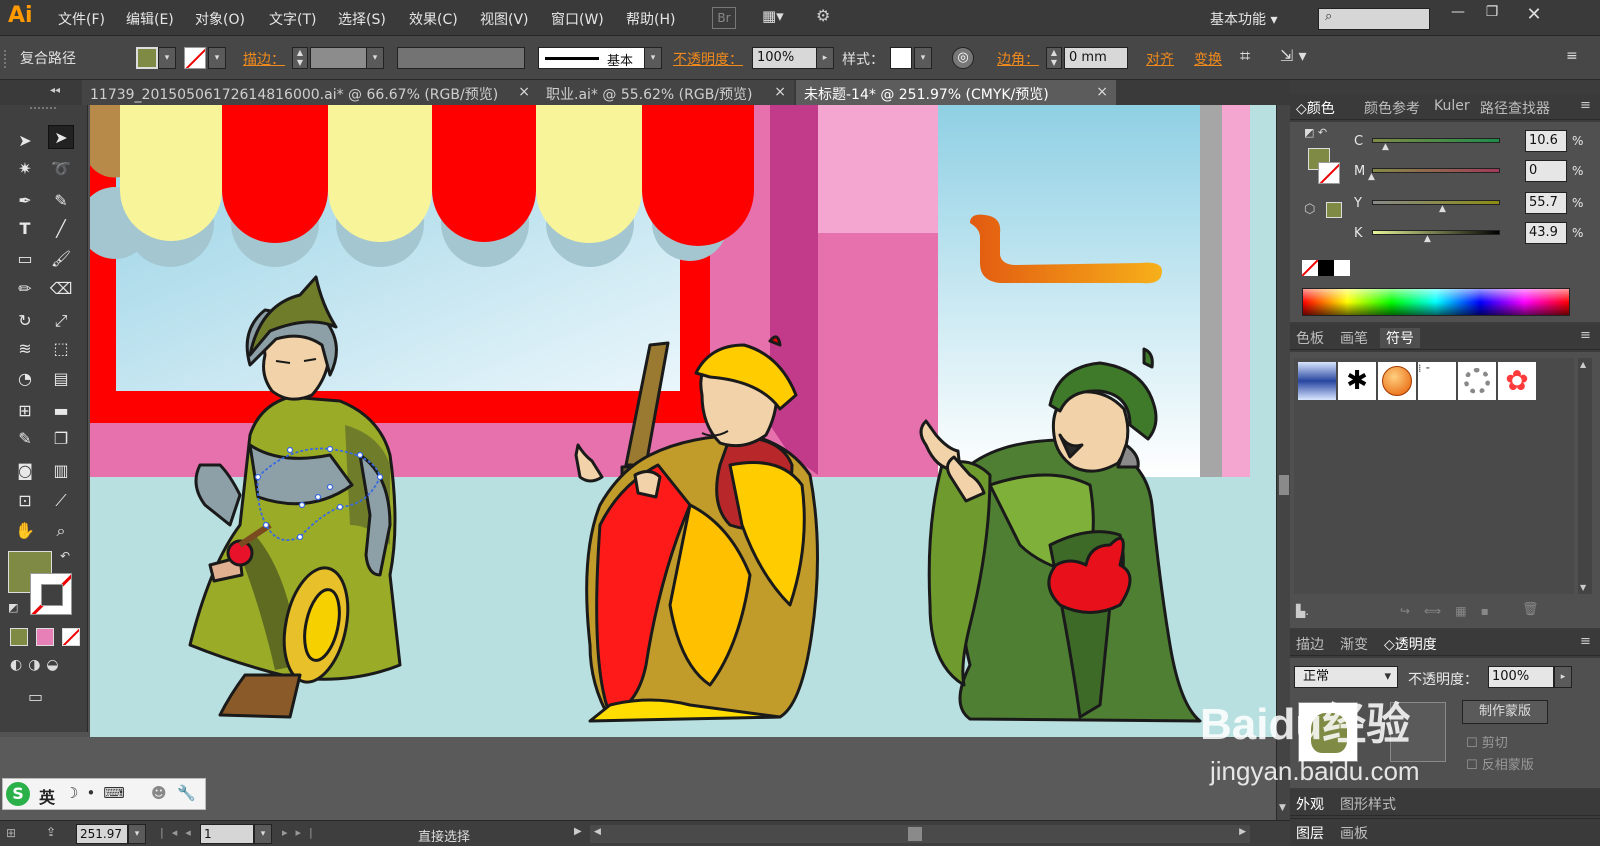  I want to click on symbol-libraries-icon: ▙., so click(1302, 611).